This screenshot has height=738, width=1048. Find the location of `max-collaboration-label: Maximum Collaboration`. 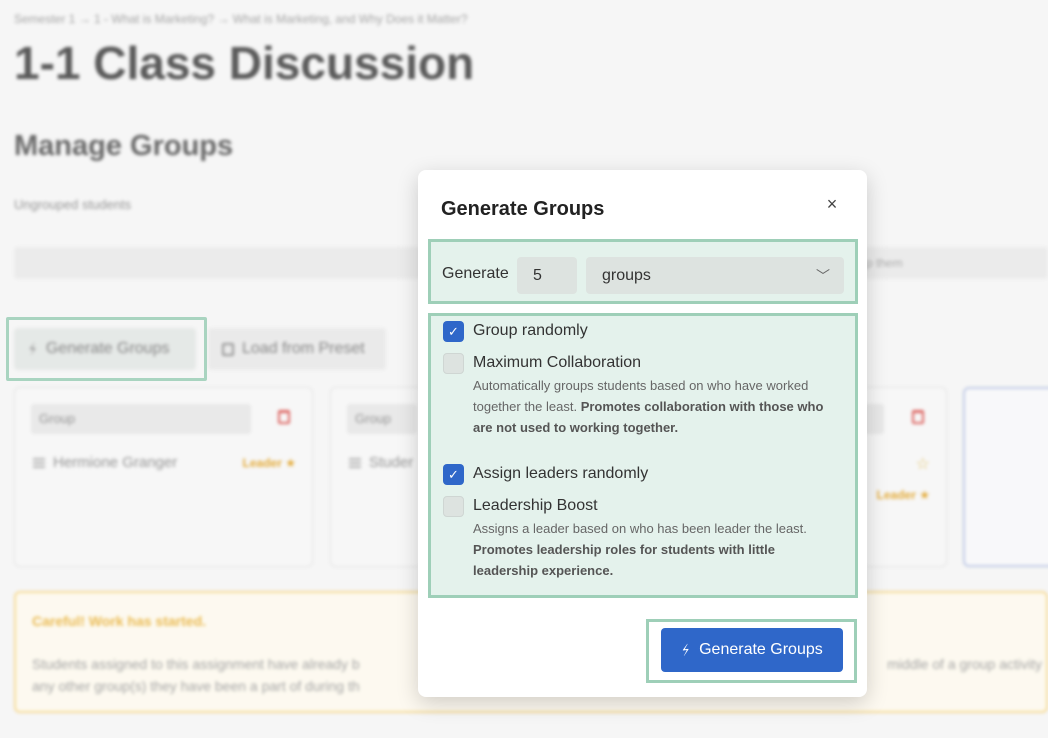

max-collaboration-label: Maximum Collaboration is located at coordinates (557, 363).